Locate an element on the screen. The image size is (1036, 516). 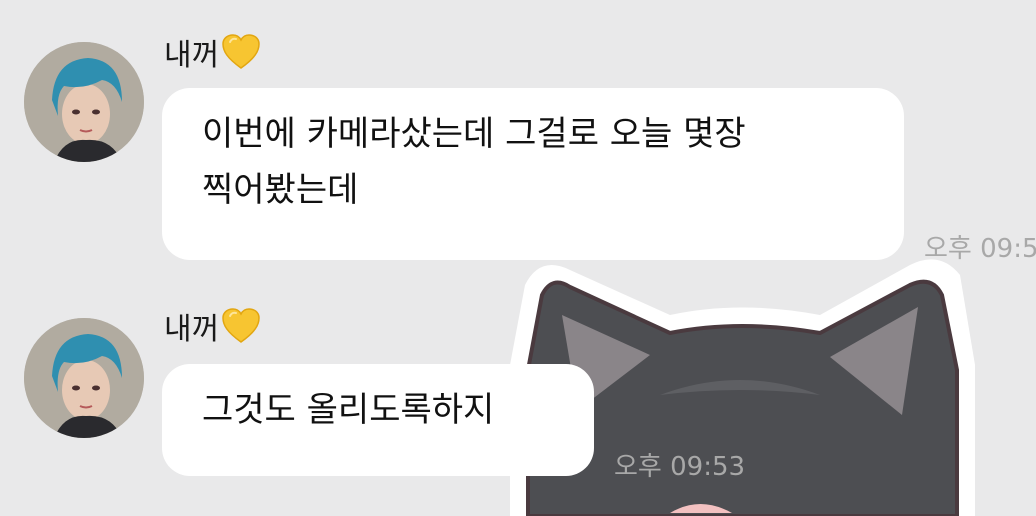
message-line: 찍어봤는데 is located at coordinates (280, 190).